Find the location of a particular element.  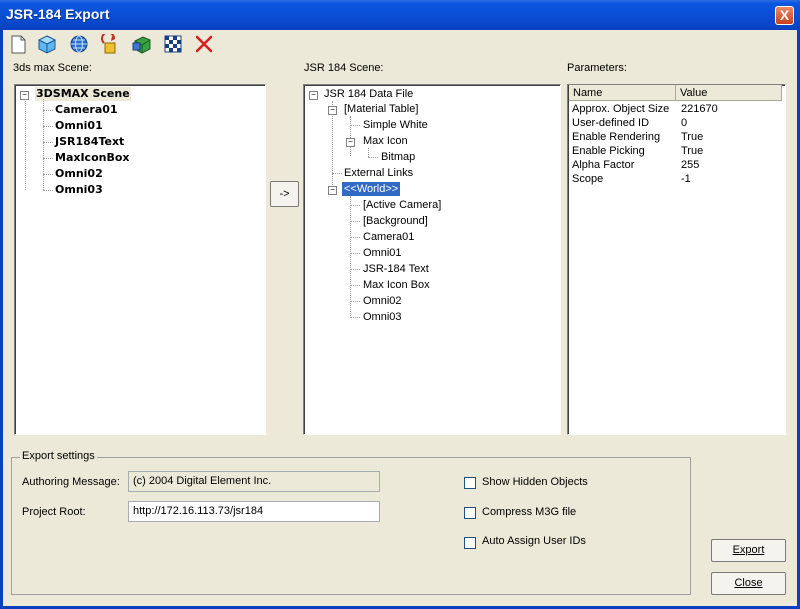

show-hidden-objects-label: Show Hidden Objects is located at coordinates (535, 482).